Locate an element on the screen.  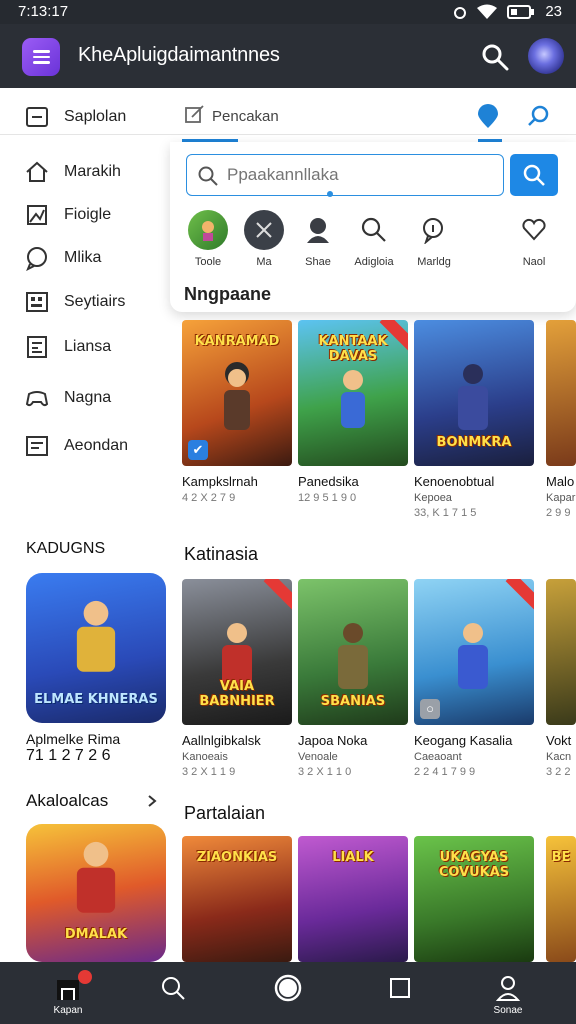
game-card: BE is located at coordinates (561, 899).